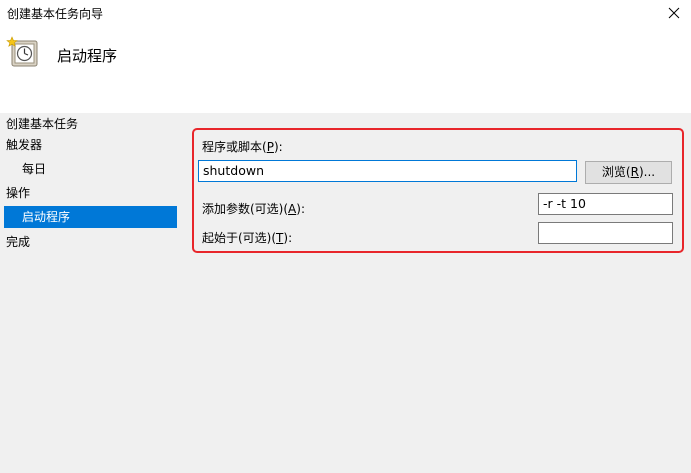  What do you see at coordinates (34, 169) in the screenshot?
I see `sidebar-item-daily: 每日` at bounding box center [34, 169].